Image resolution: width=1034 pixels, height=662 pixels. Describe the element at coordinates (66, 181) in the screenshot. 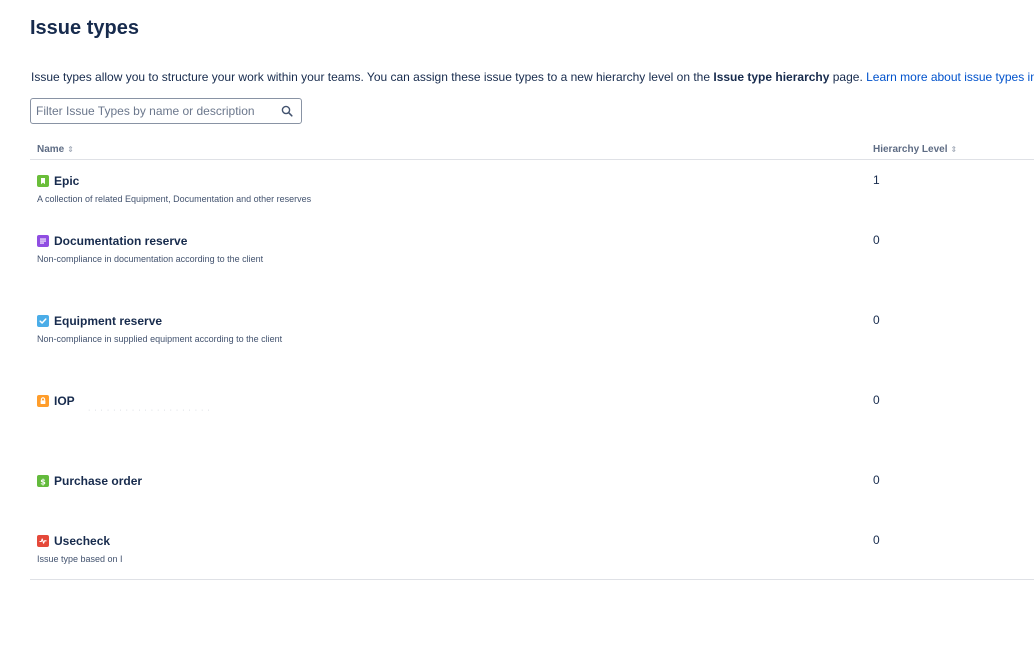

I see `issue-type-name: Epic` at that location.